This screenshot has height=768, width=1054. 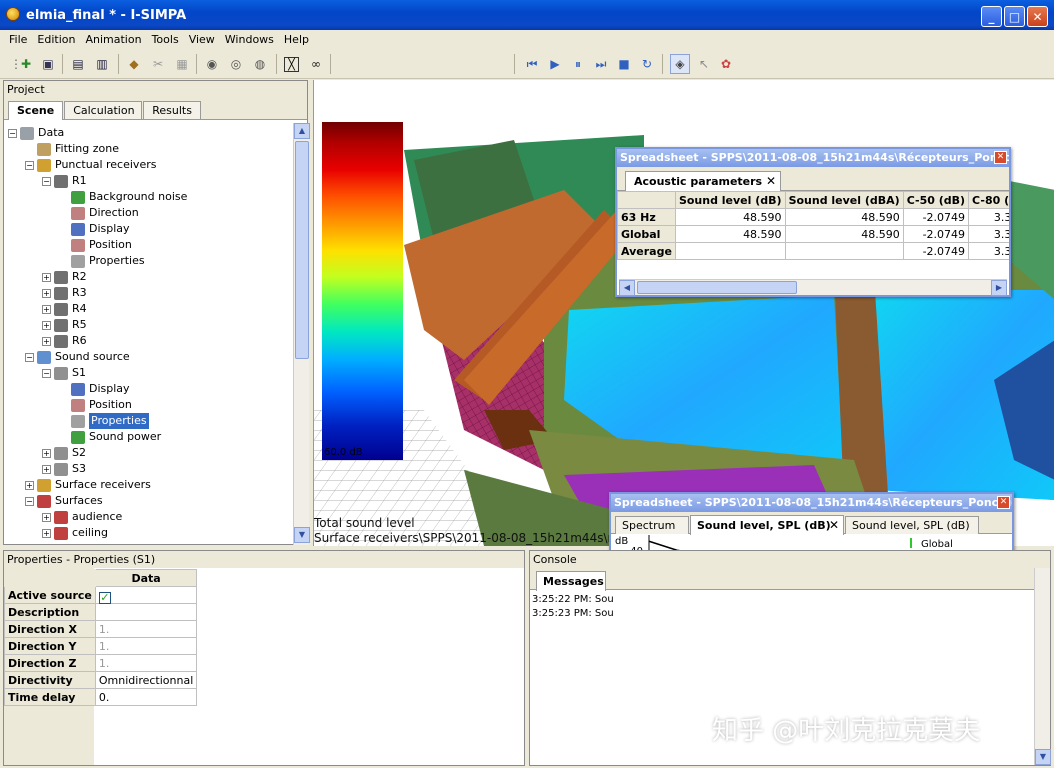 I want to click on maximize-button: □, so click(x=1014, y=16).